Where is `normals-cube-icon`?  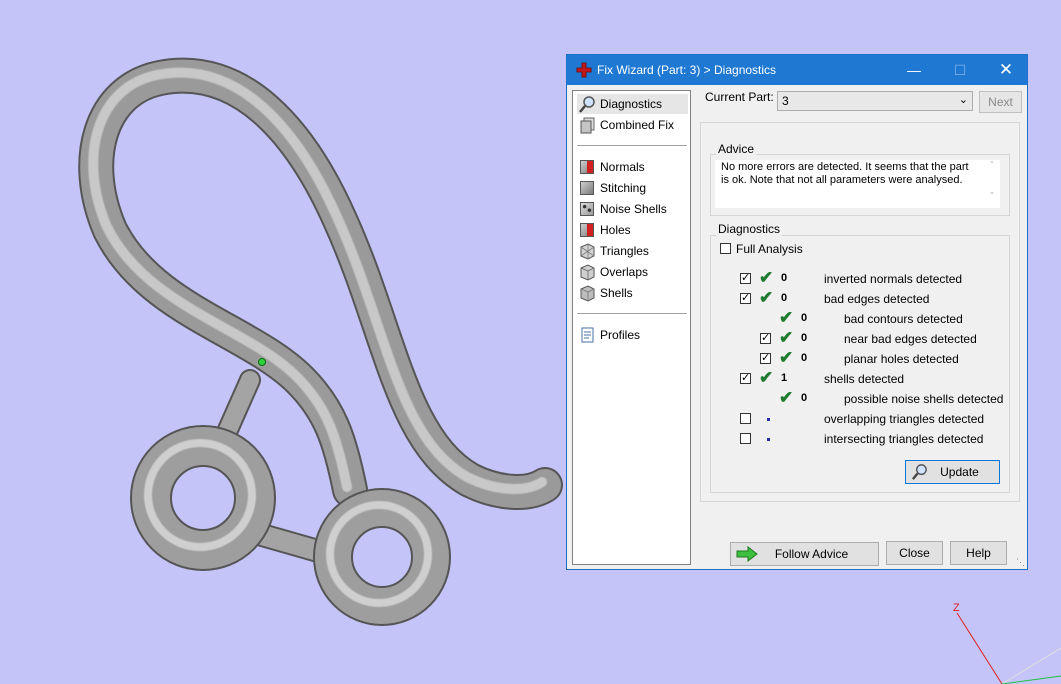 normals-cube-icon is located at coordinates (587, 167).